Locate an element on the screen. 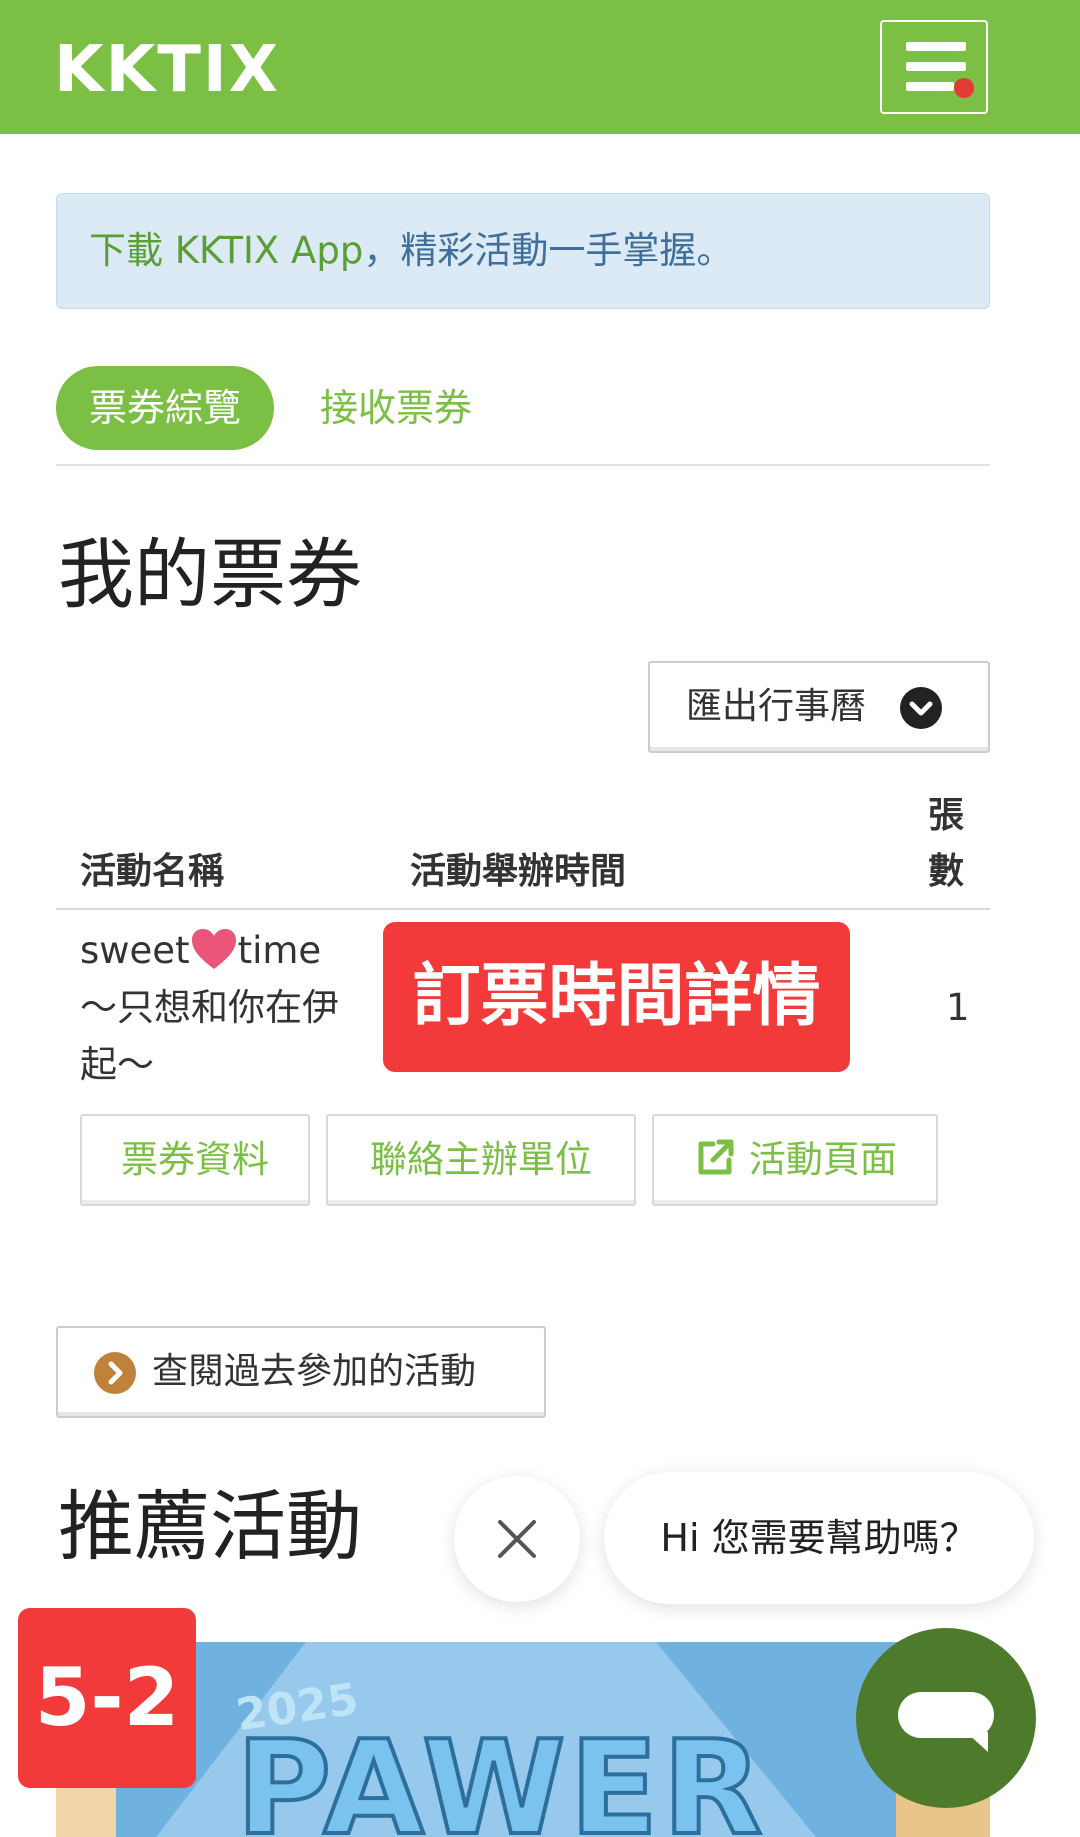 The height and width of the screenshot is (1837, 1080). app-download-link: 下載 KKTIX App is located at coordinates (226, 250).